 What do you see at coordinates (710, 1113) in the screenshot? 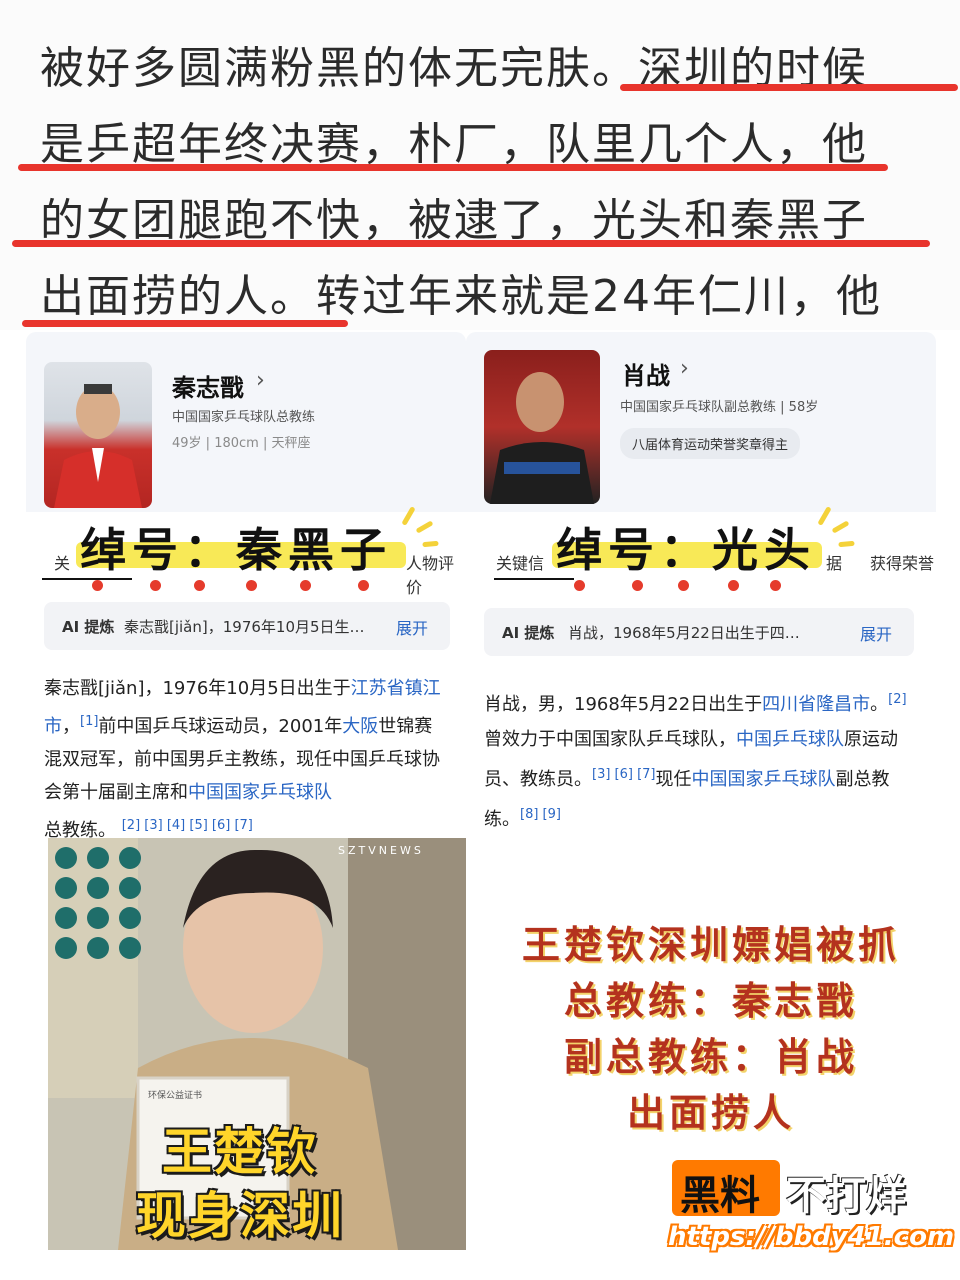
I see `caption-line-4: 出面捞人` at bounding box center [710, 1113].